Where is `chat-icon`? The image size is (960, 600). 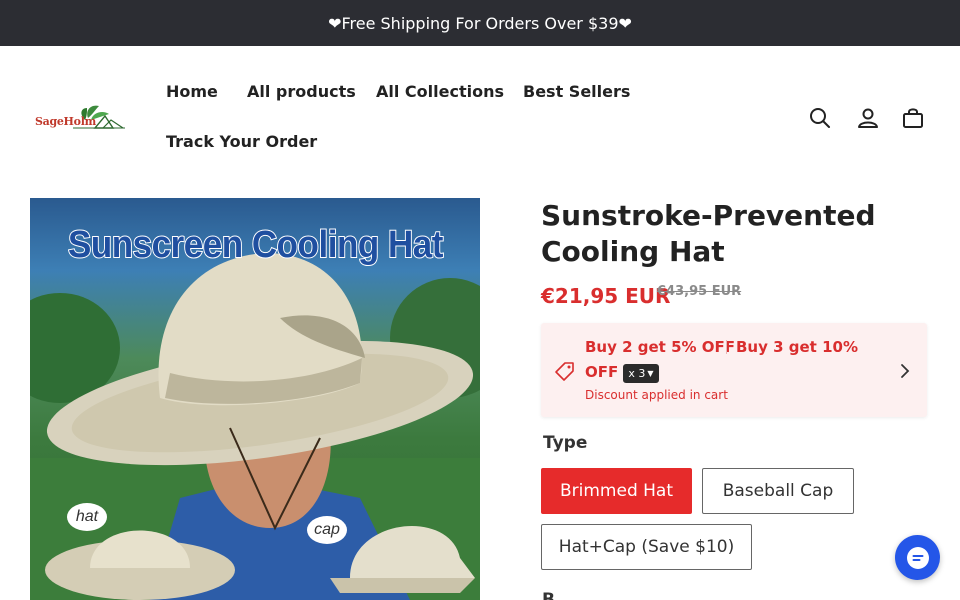
chat-icon is located at coordinates (917, 557).